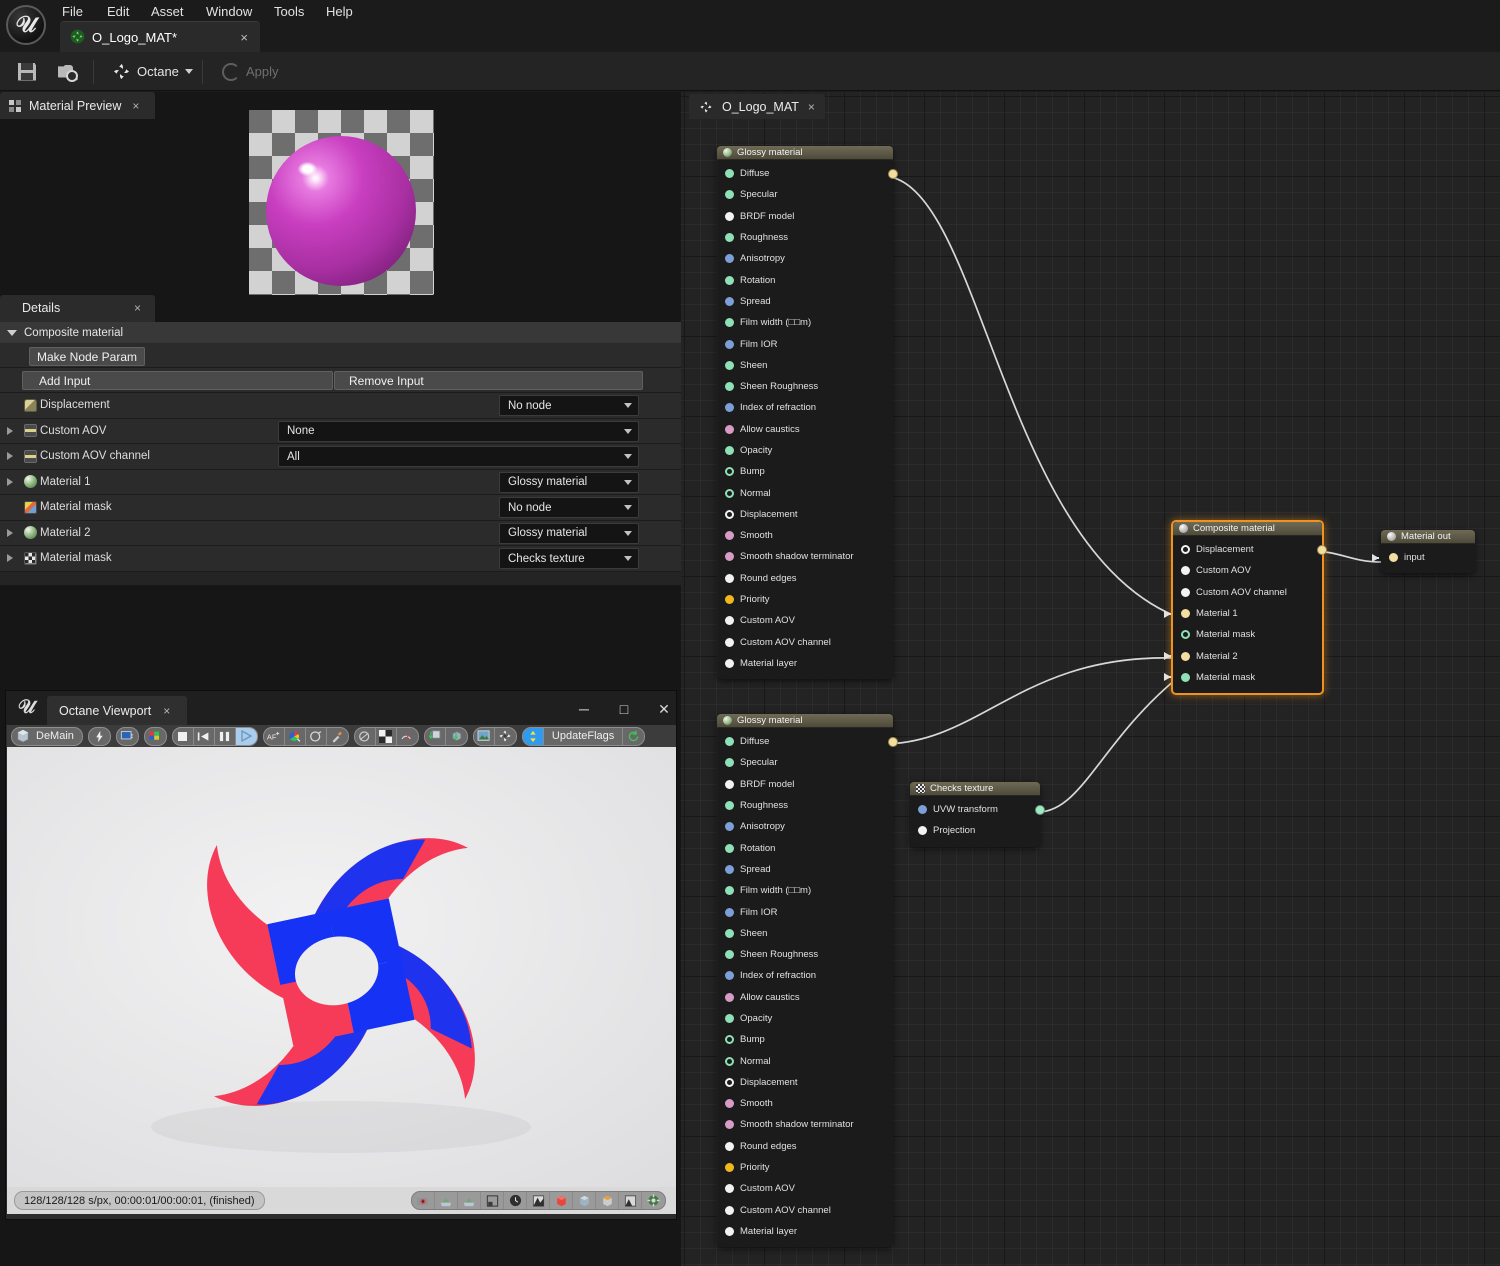 This screenshot has width=1500, height=1266. Describe the element at coordinates (805, 721) in the screenshot. I see `node-header: Glossy material` at that location.